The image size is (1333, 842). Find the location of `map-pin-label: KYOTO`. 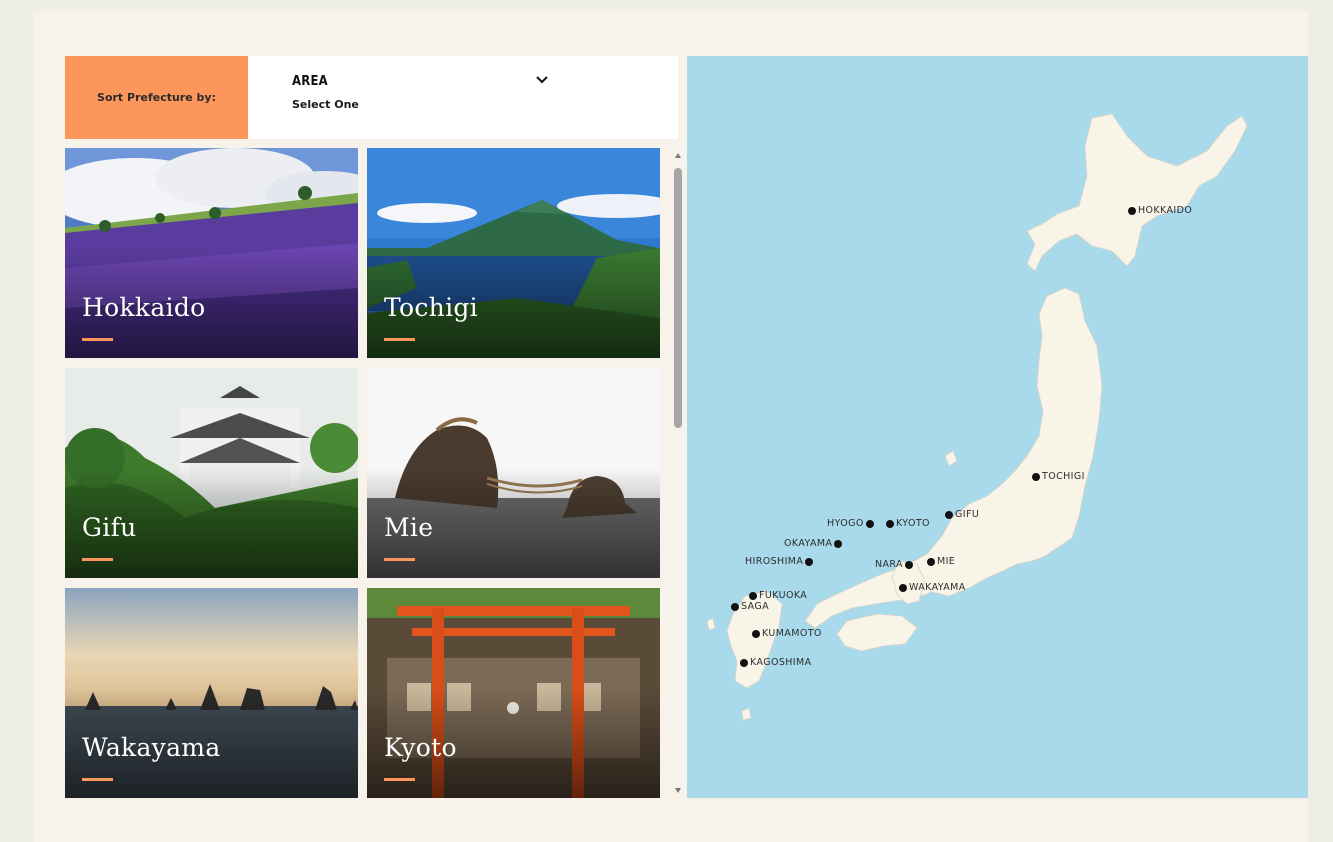

map-pin-label: KYOTO is located at coordinates (913, 523).